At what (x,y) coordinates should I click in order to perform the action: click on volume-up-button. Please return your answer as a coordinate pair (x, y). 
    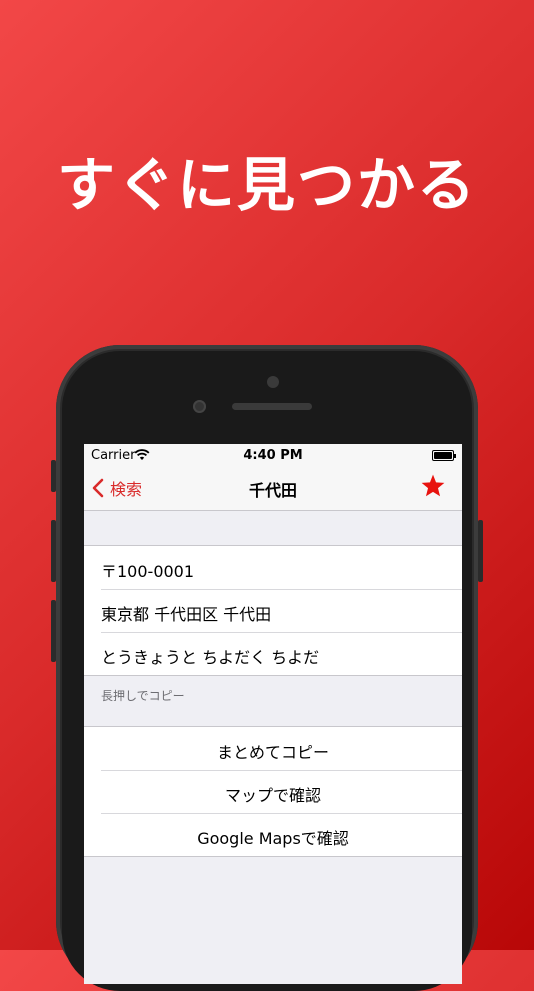
    Looking at the image, I should click on (53, 551).